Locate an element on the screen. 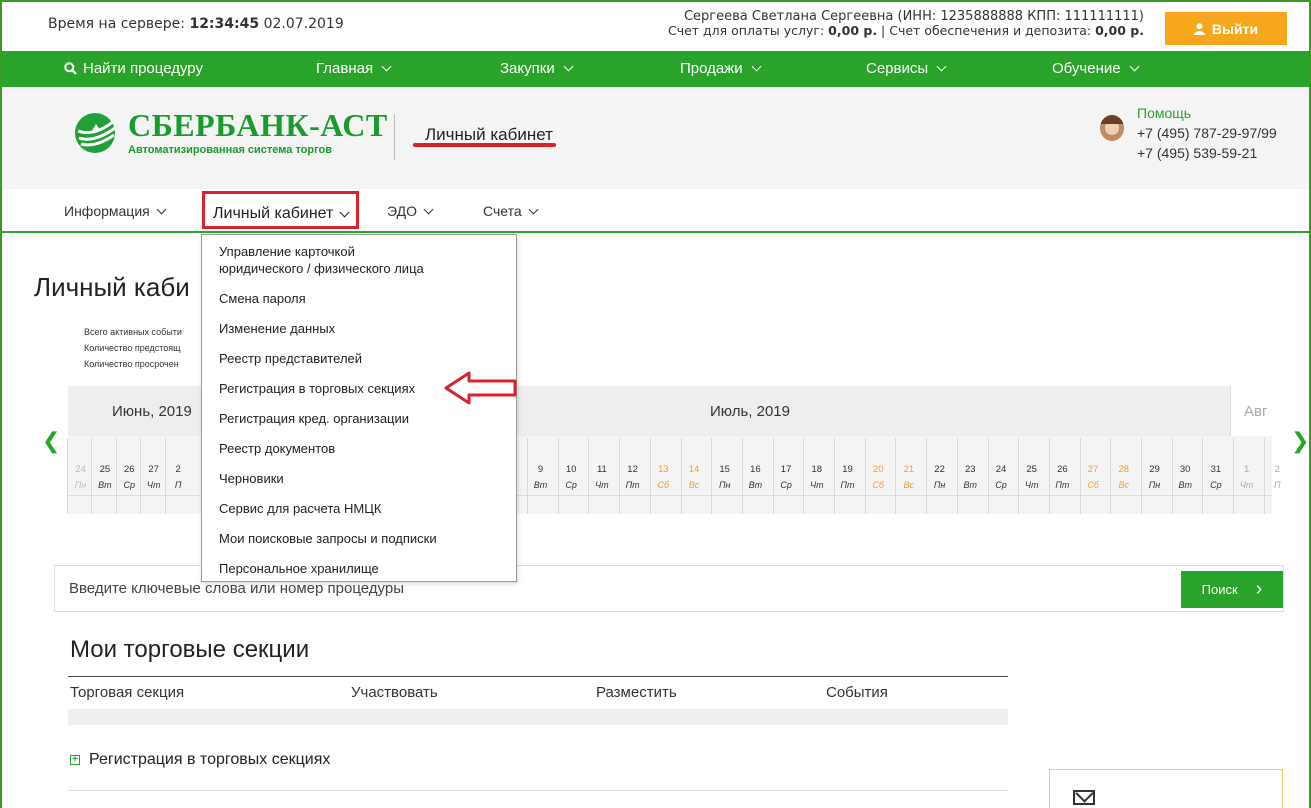 The width and height of the screenshot is (1311, 808). menu-item-credit-org-registration: Регистрация кред. организации is located at coordinates (314, 418).